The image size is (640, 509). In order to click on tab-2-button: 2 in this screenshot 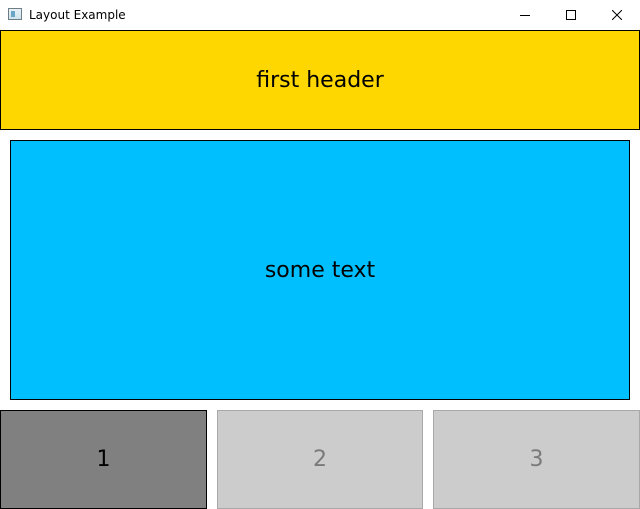, I will do `click(320, 459)`.